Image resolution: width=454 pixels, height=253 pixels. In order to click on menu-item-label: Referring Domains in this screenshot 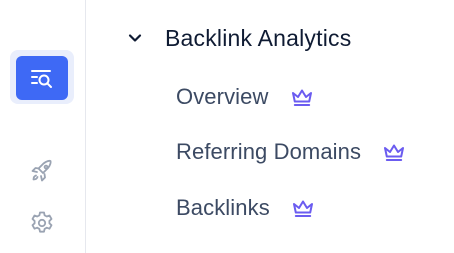, I will do `click(269, 151)`.